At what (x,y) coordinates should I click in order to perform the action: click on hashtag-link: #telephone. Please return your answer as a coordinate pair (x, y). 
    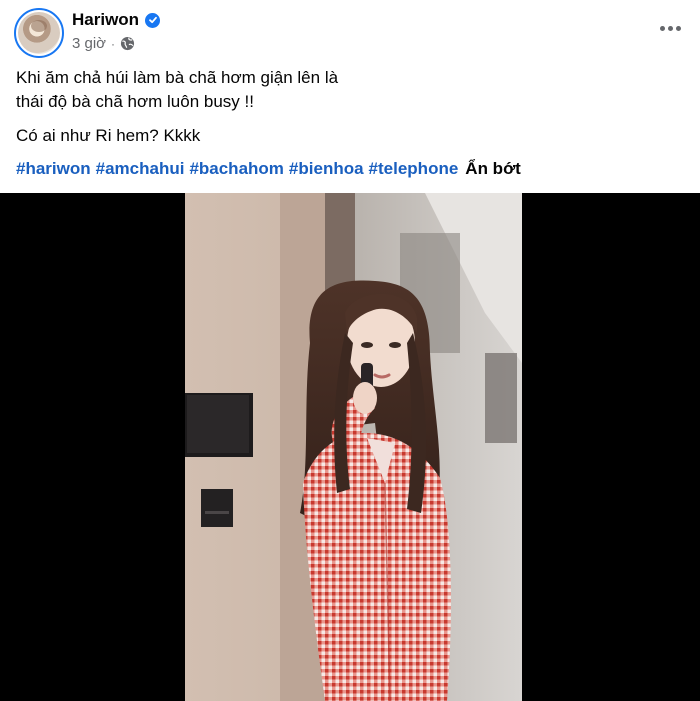
    Looking at the image, I should click on (414, 169).